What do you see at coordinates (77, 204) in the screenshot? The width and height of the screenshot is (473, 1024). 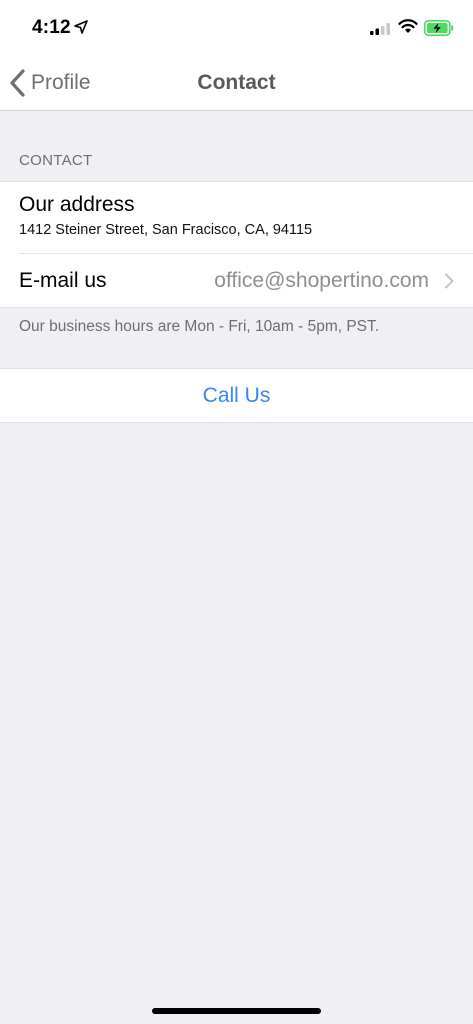 I see `address-title: Our address` at bounding box center [77, 204].